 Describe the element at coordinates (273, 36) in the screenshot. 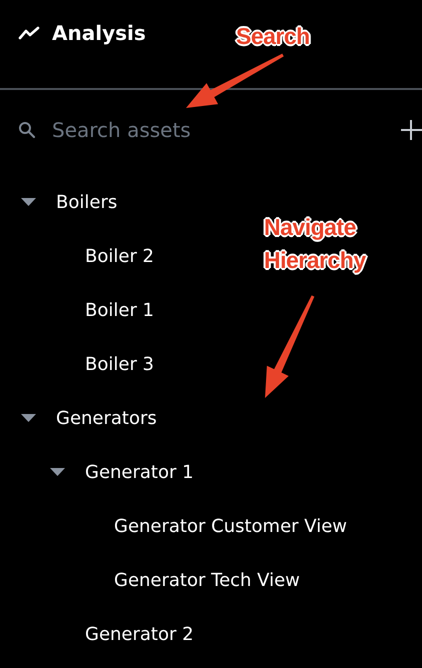

I see `callout-label: Search` at that location.